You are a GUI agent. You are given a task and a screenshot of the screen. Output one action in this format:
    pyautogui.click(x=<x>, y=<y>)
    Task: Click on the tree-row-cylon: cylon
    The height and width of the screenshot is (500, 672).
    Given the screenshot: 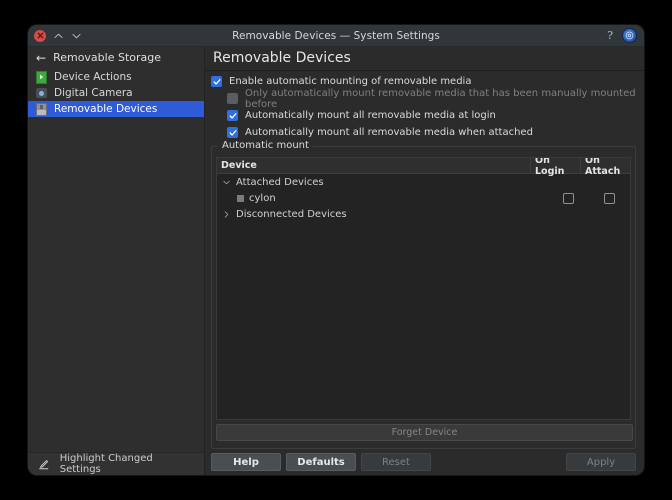 What is the action you would take?
    pyautogui.click(x=423, y=198)
    